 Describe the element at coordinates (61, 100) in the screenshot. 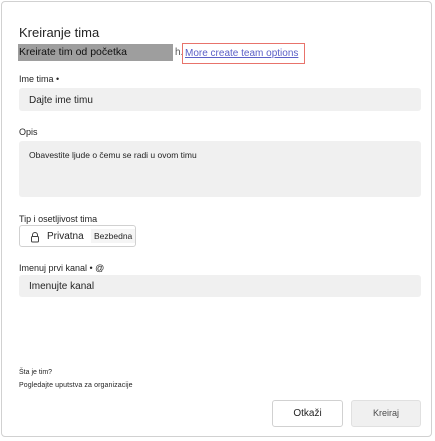

I see `team-name-placeholder: Dajte ime timu` at that location.